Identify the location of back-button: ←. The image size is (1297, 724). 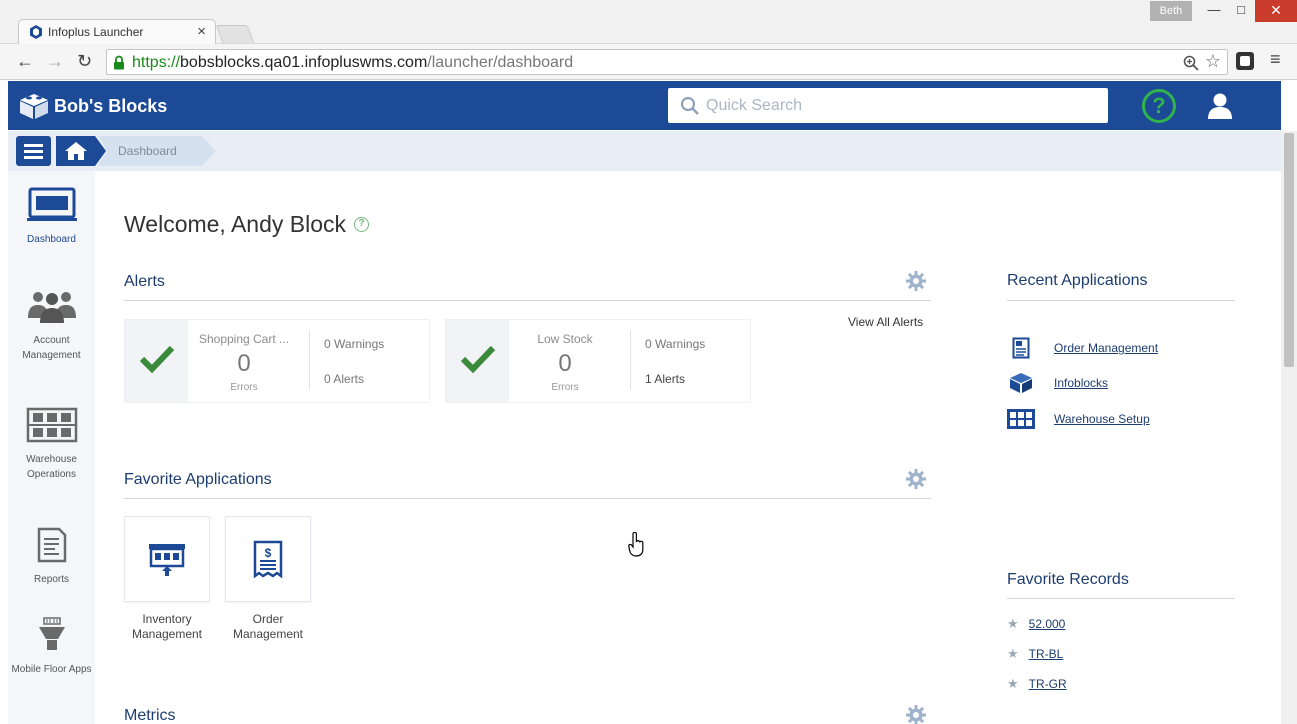
(25, 61).